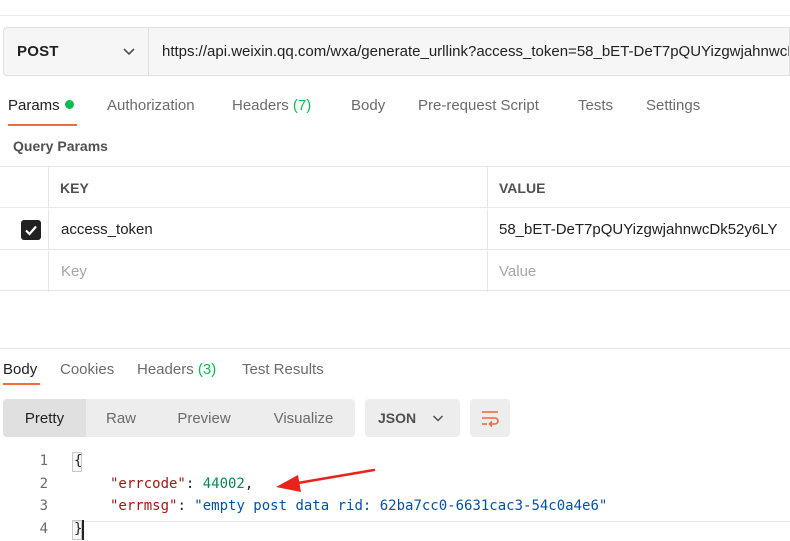 The width and height of the screenshot is (790, 541). I want to click on key-column-header: KEY, so click(74, 187).